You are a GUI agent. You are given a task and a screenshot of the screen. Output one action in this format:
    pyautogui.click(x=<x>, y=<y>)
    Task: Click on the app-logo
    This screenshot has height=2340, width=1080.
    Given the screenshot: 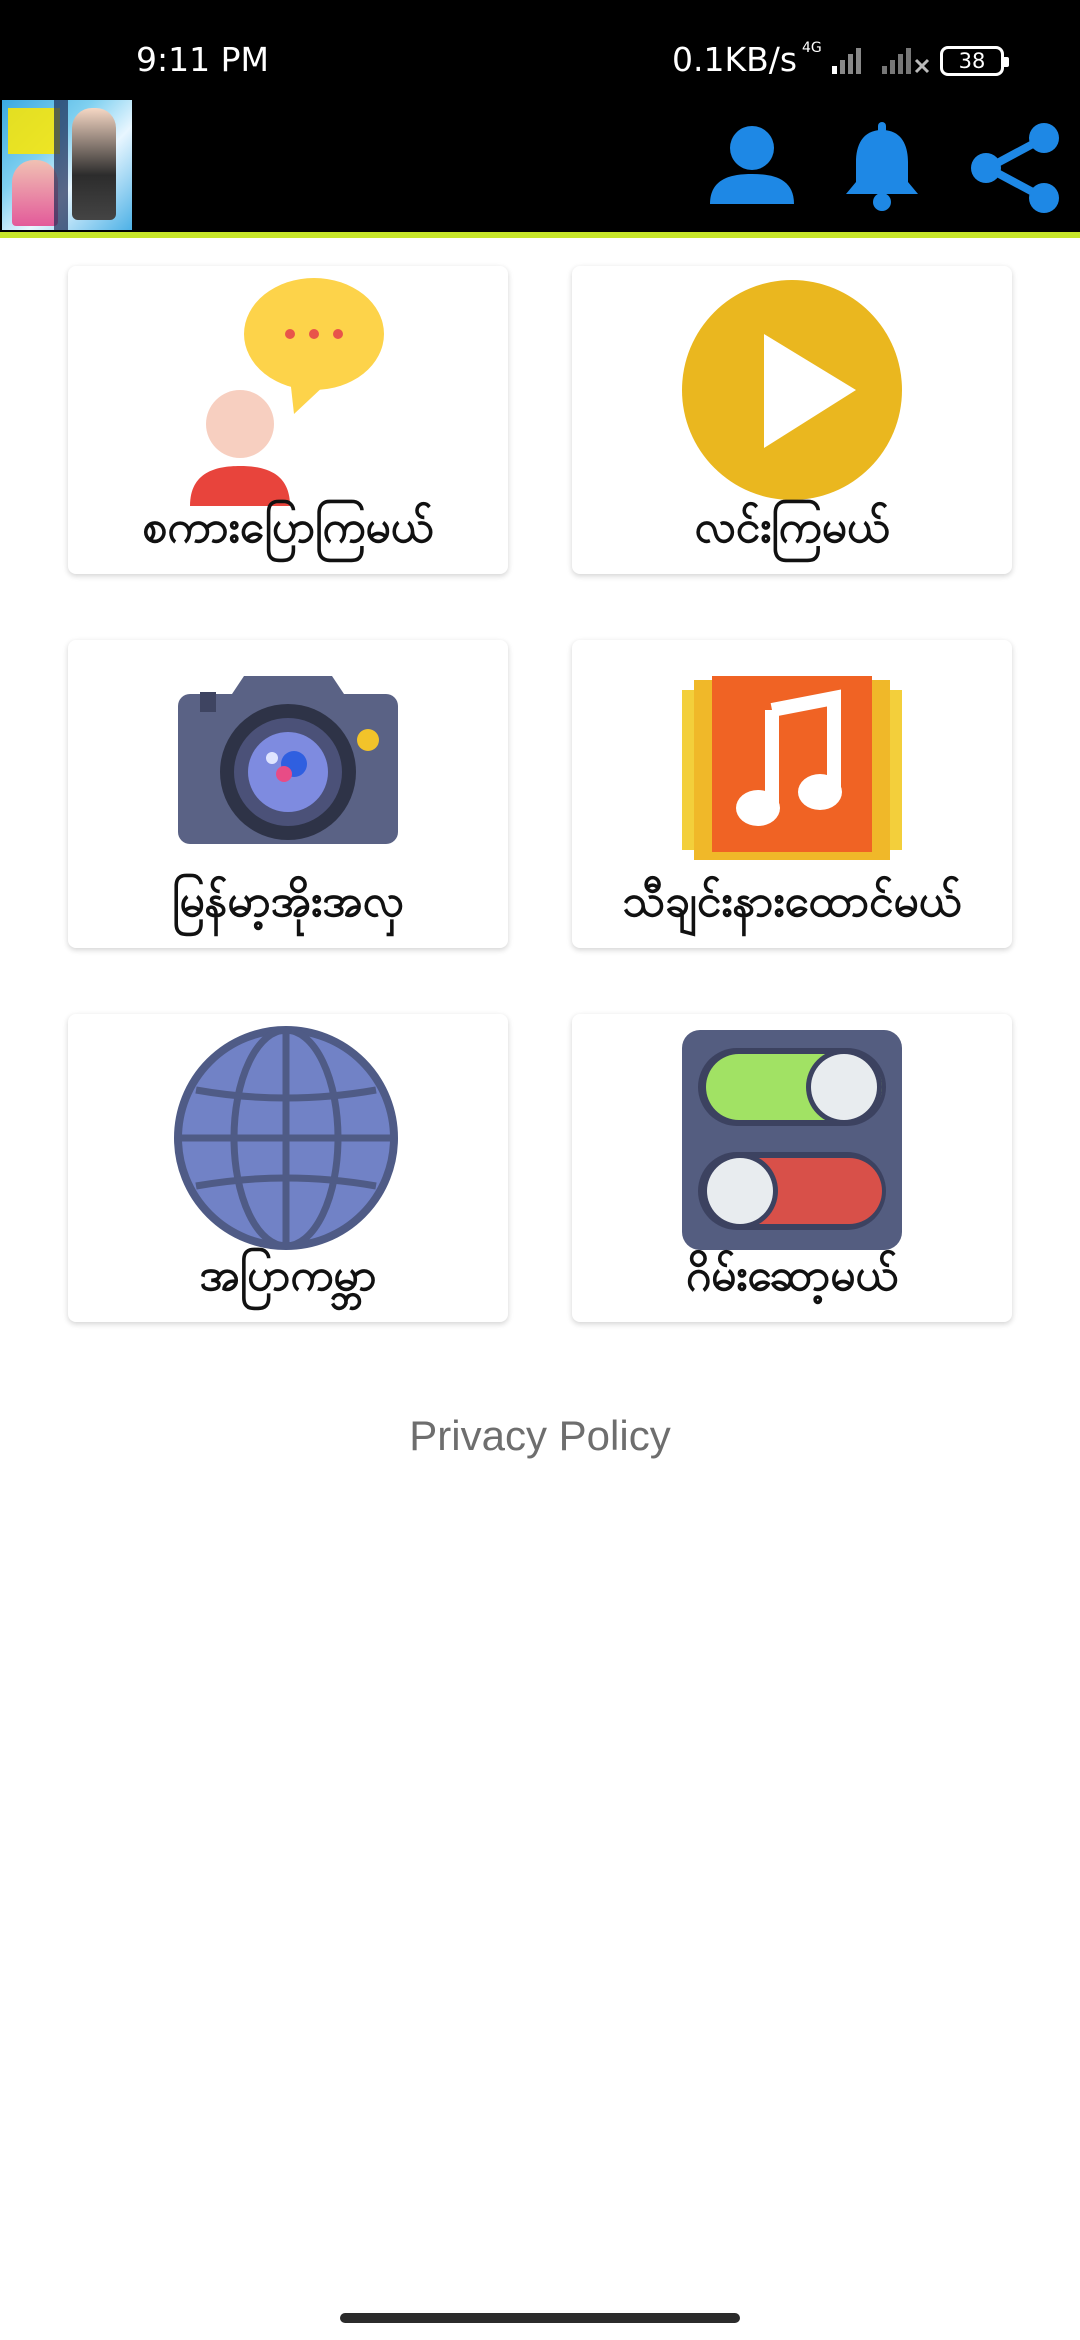 What is the action you would take?
    pyautogui.click(x=67, y=165)
    